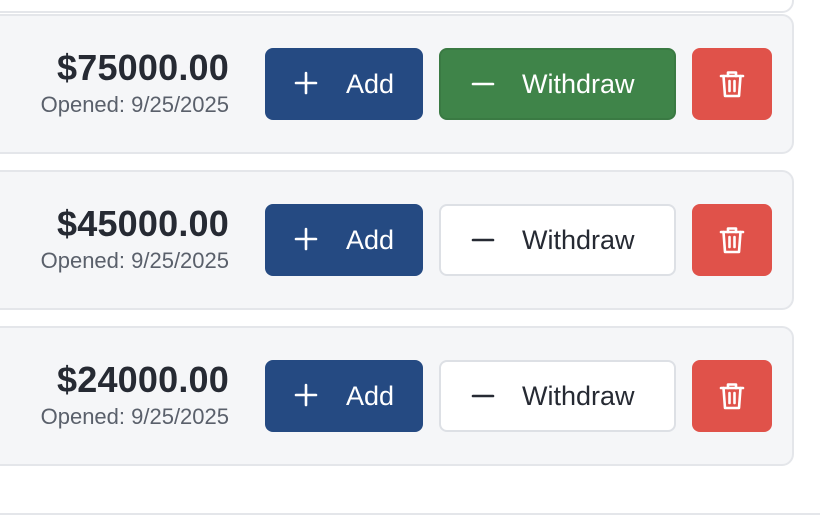 Image resolution: width=820 pixels, height=516 pixels. I want to click on account-summary: $75000.00 Opened: 9/25/2025, so click(135, 84).